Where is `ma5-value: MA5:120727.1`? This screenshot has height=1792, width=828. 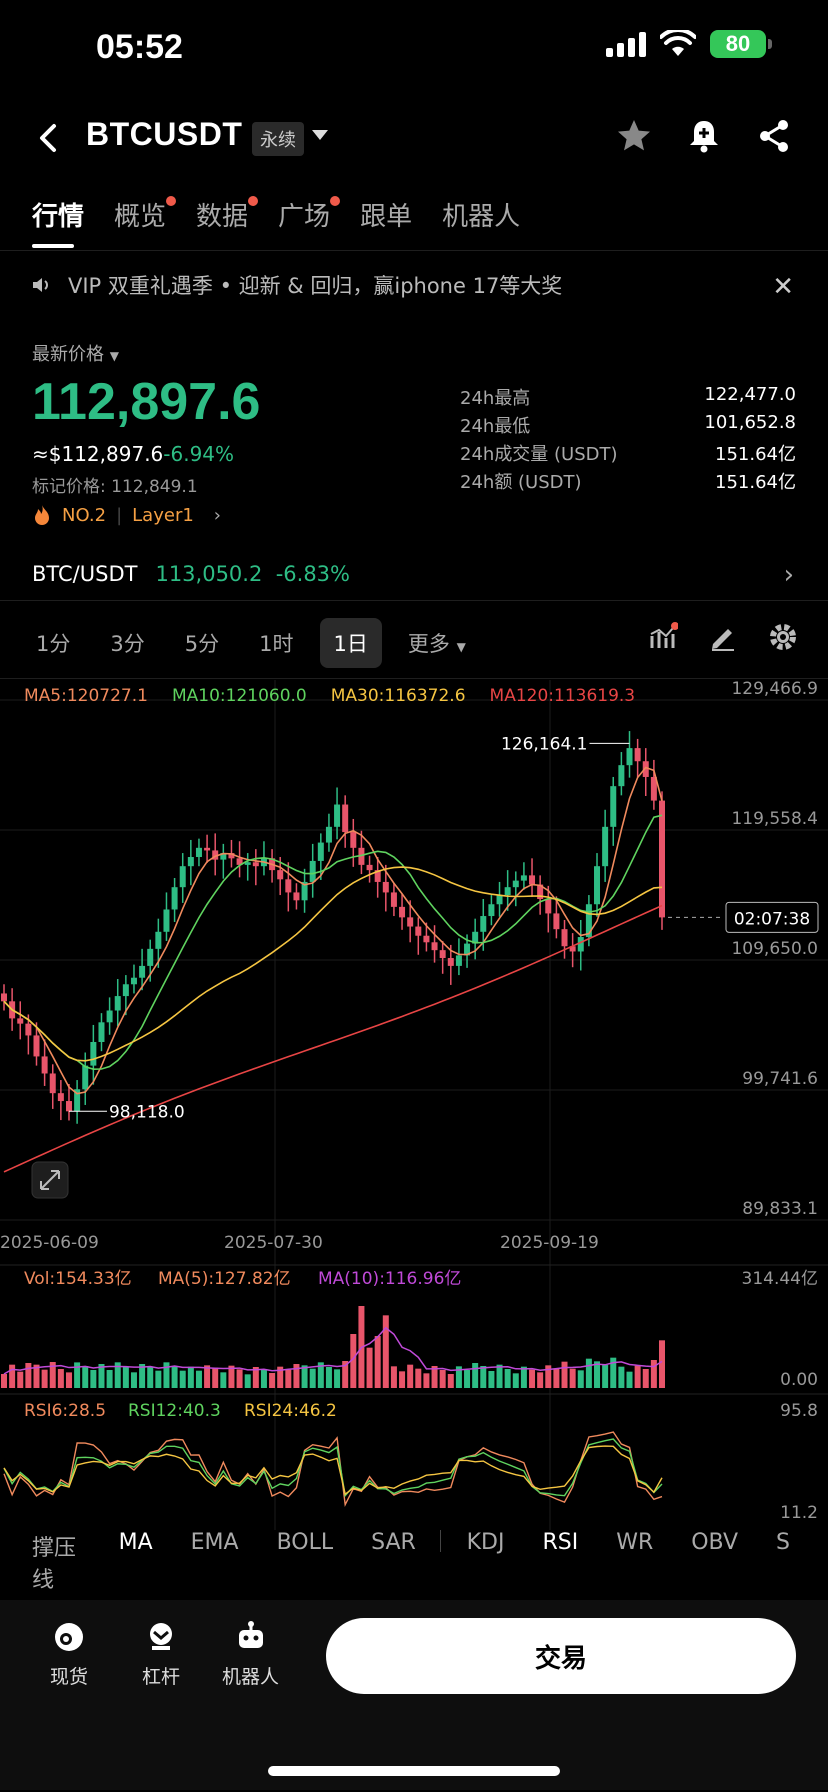 ma5-value: MA5:120727.1 is located at coordinates (86, 696).